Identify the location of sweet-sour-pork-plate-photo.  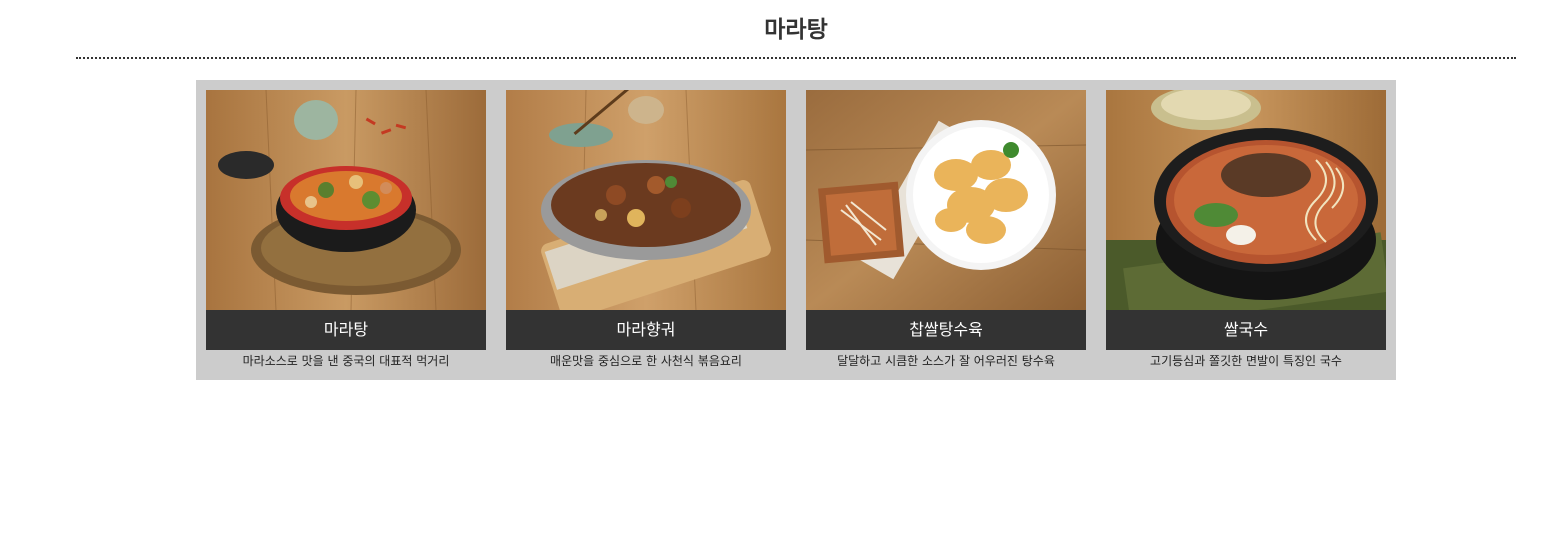
(946, 200).